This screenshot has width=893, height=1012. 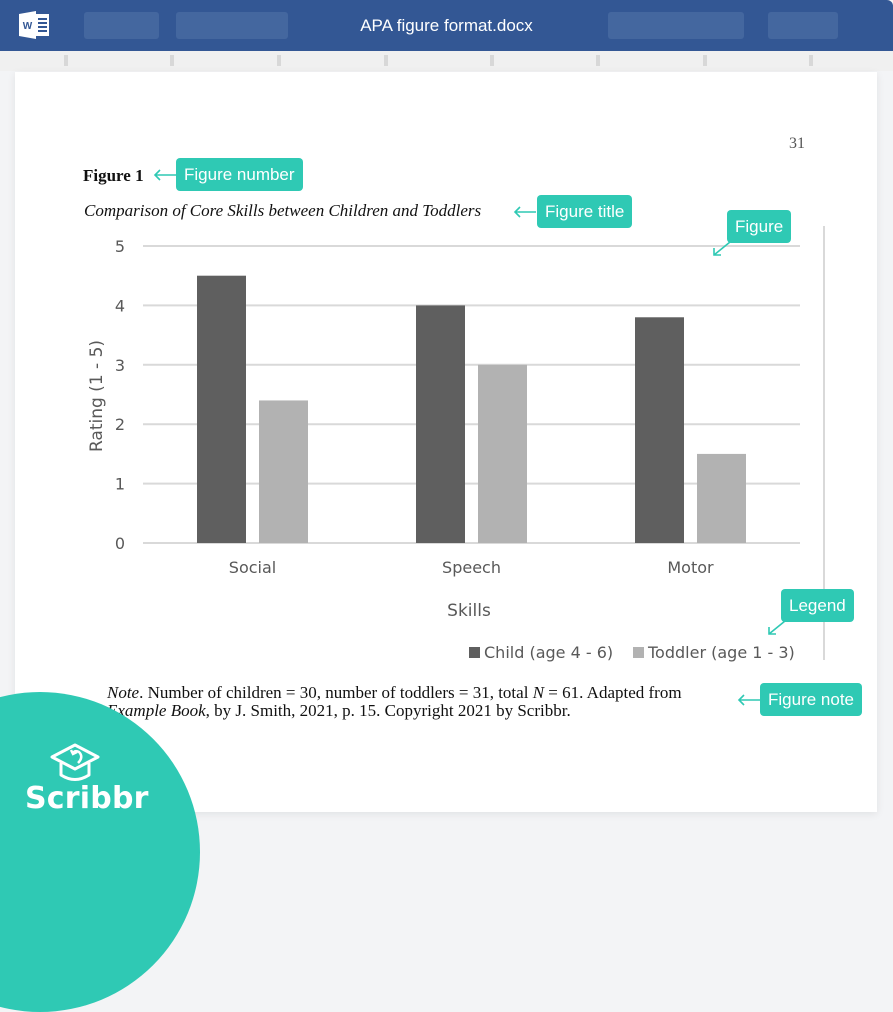 What do you see at coordinates (759, 226) in the screenshot?
I see `callout-figure: Figure` at bounding box center [759, 226].